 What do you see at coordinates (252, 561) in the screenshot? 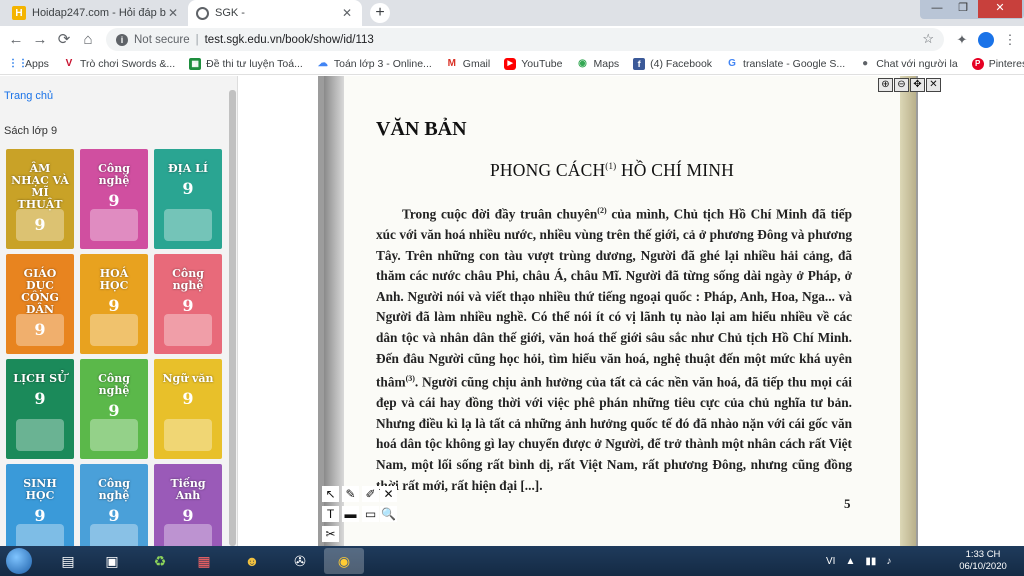
I see `game-app-icon: ☻` at bounding box center [252, 561].